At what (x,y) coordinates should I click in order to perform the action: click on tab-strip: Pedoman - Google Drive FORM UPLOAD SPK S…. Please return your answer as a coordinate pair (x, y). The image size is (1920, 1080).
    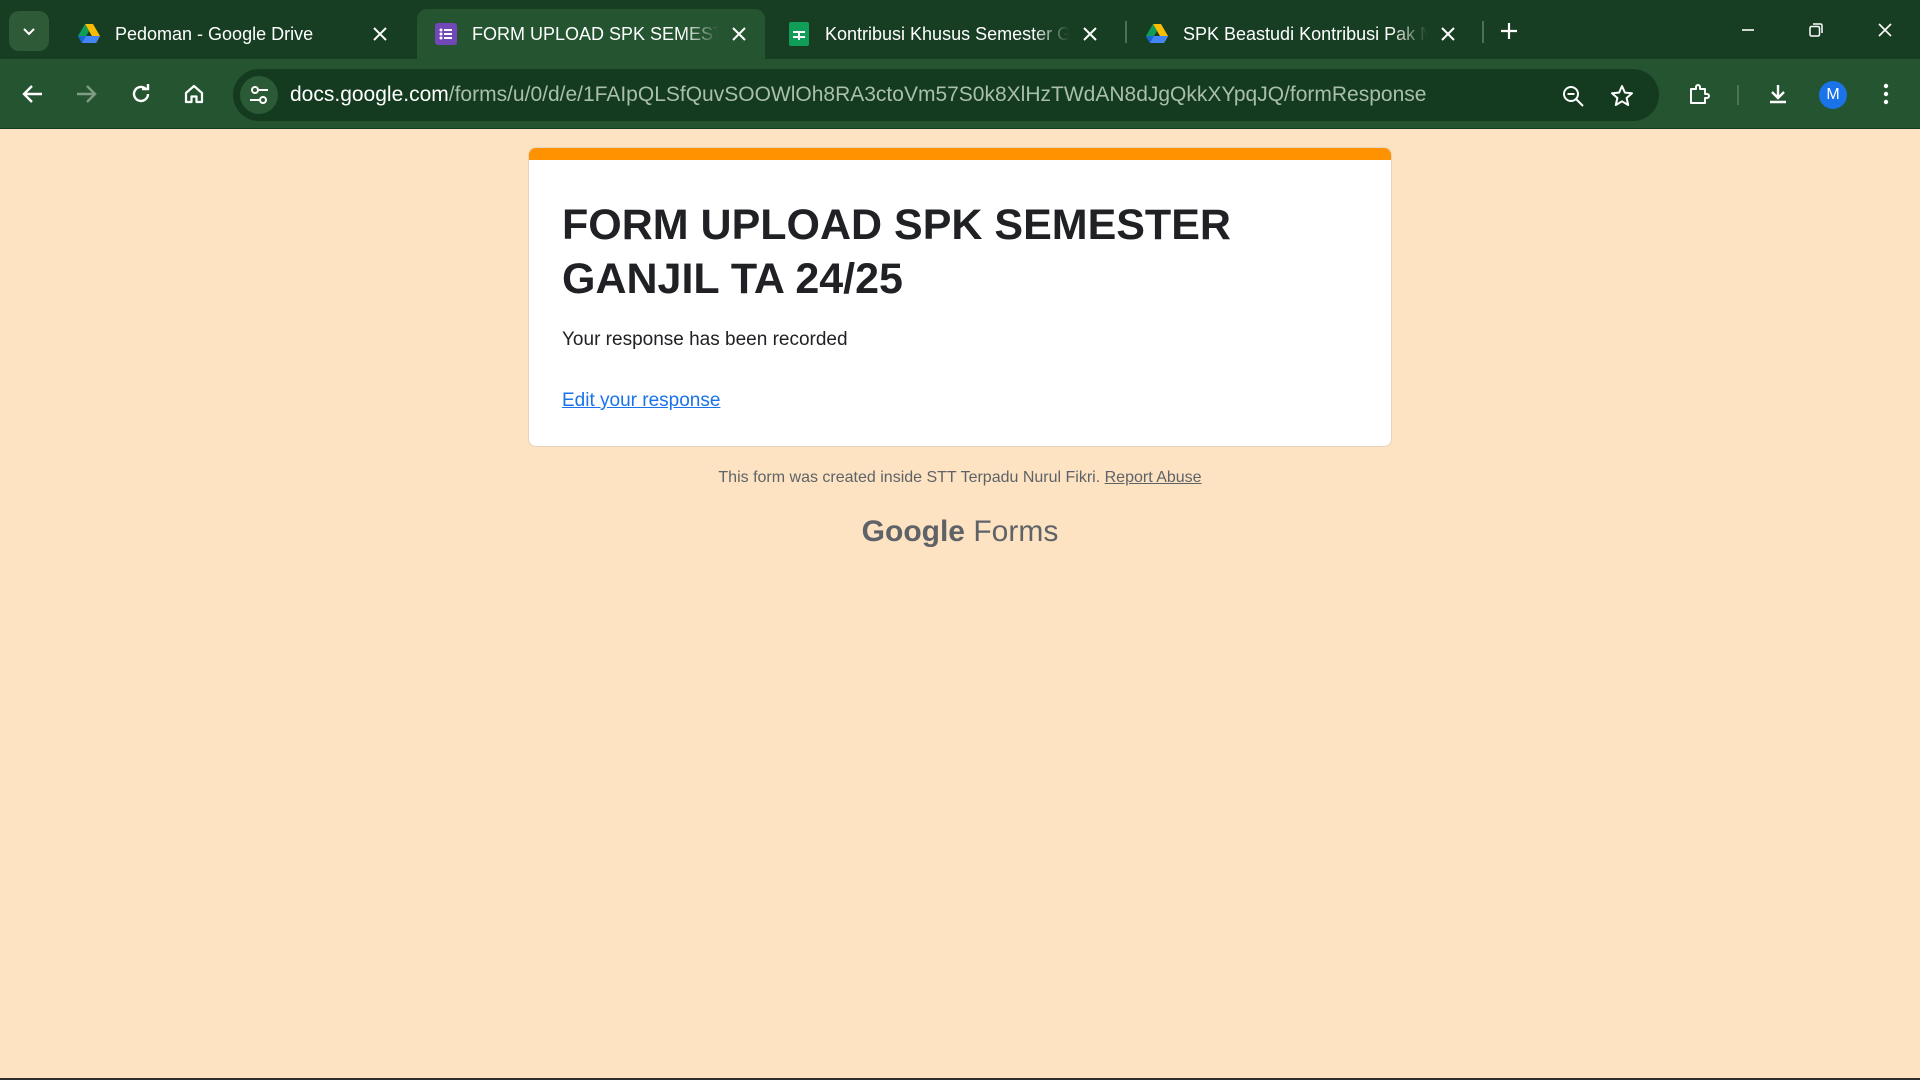
    Looking at the image, I should click on (960, 29).